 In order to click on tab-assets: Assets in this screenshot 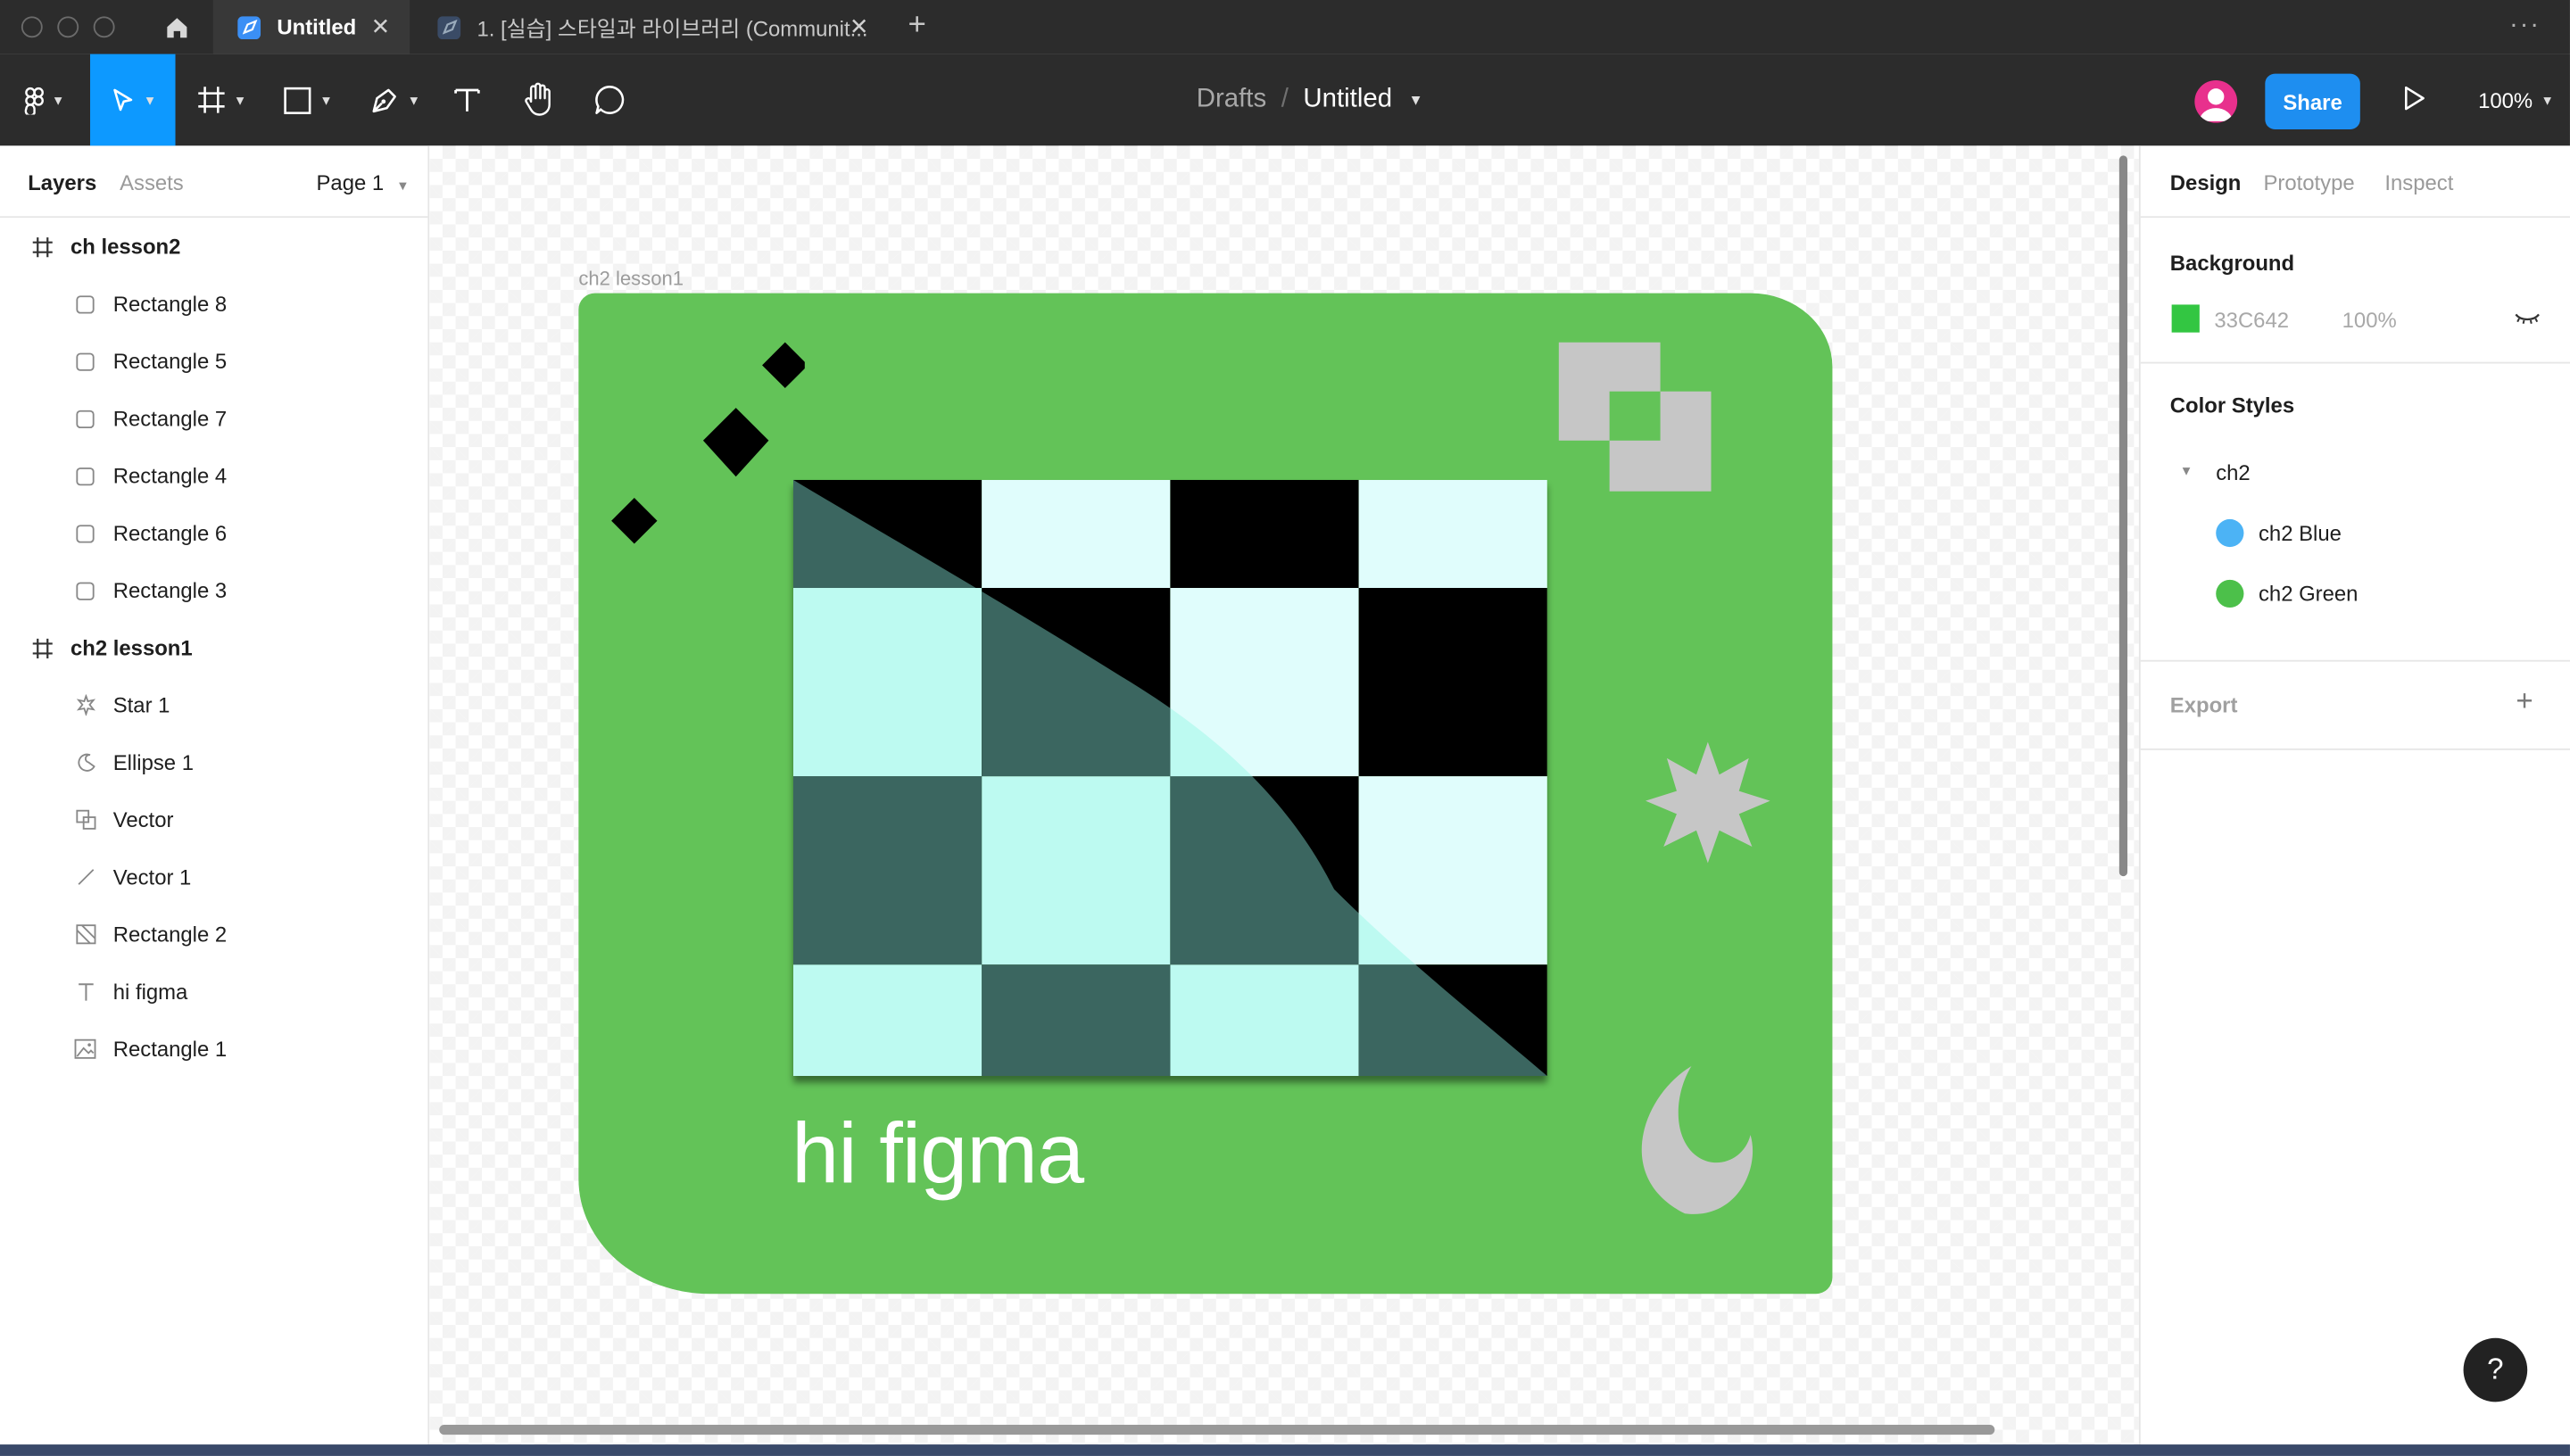, I will do `click(152, 182)`.